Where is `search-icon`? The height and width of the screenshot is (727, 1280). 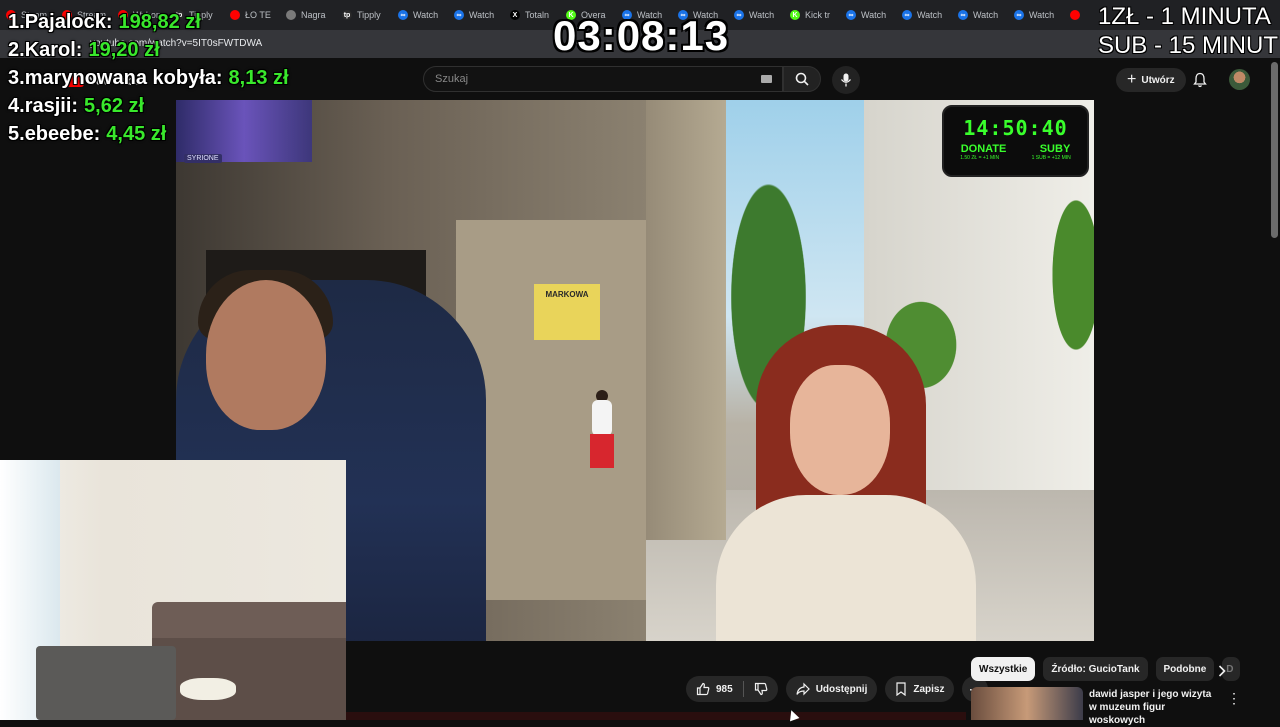 search-icon is located at coordinates (802, 79).